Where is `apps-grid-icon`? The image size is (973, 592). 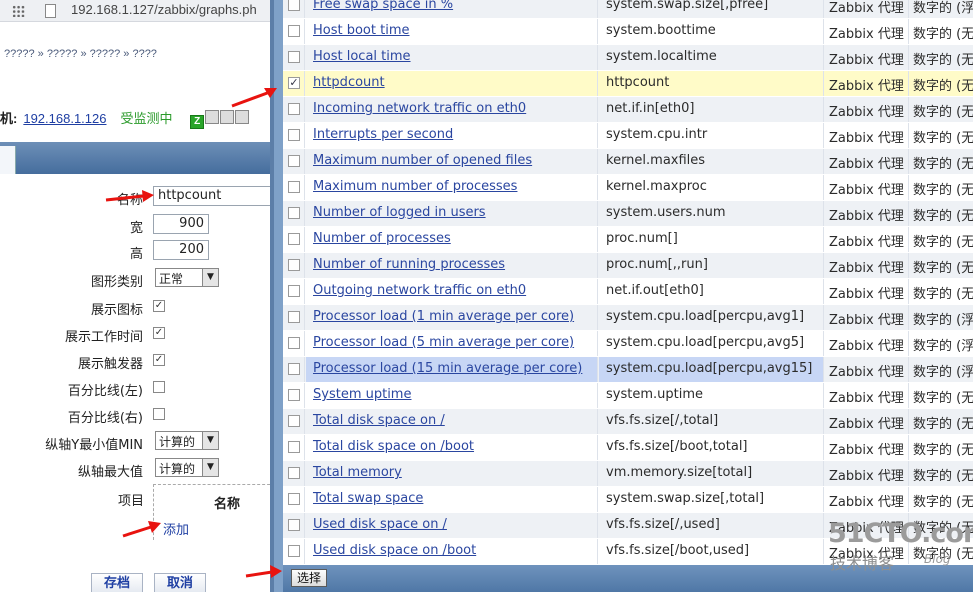
apps-grid-icon is located at coordinates (18, 11).